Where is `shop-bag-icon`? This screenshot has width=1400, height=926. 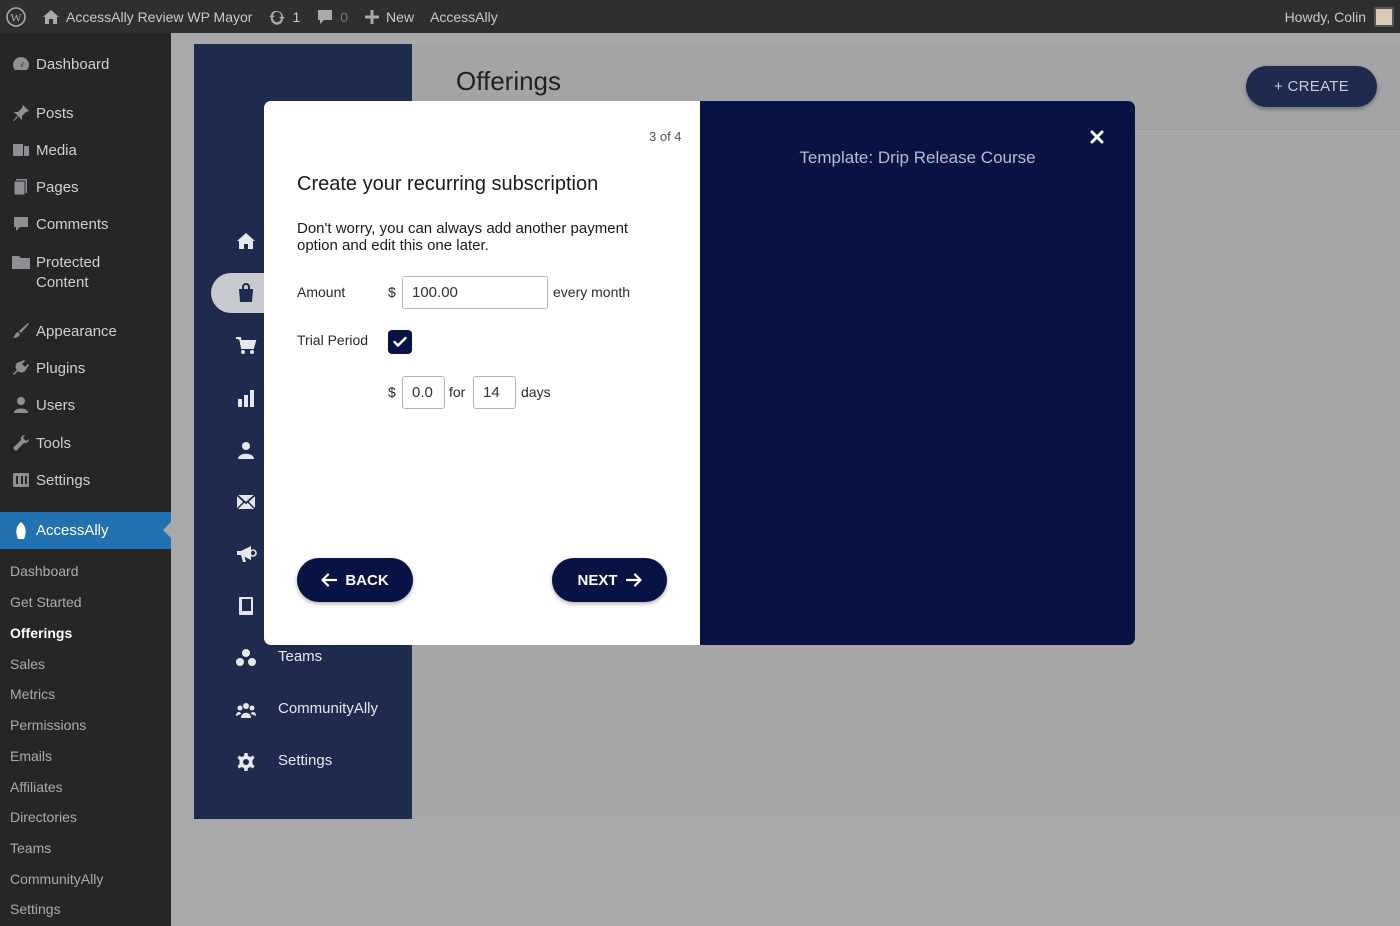
shop-bag-icon is located at coordinates (246, 293).